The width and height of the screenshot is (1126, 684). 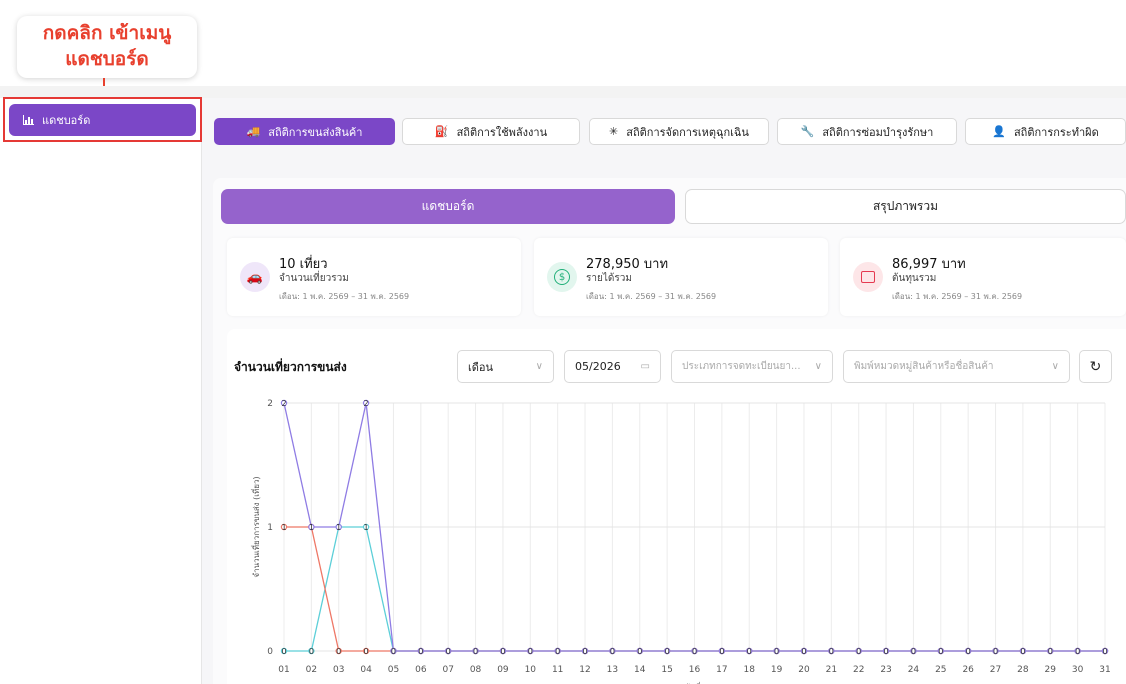 What do you see at coordinates (366, 670) in the screenshot?
I see `x-tick-label: 04` at bounding box center [366, 670].